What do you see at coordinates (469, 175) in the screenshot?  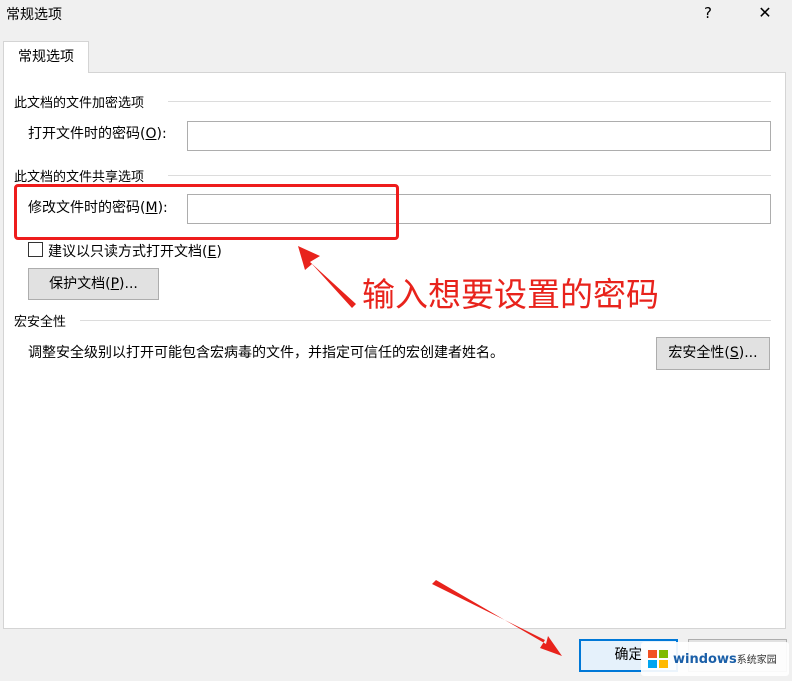 I see `sharing-group-divider` at bounding box center [469, 175].